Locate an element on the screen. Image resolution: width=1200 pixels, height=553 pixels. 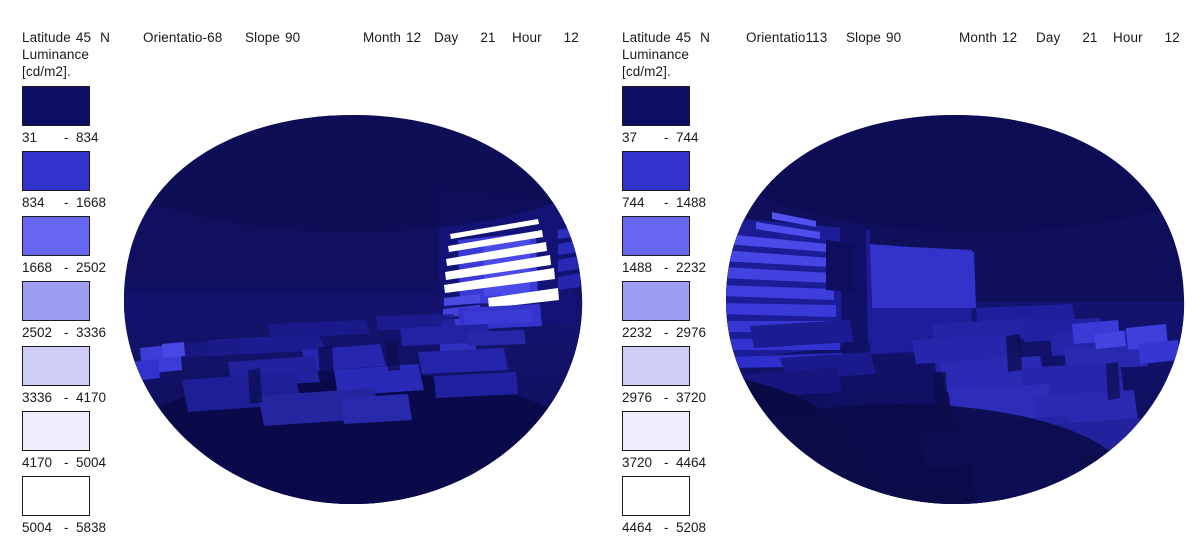
legend-entry: 4170-5004 is located at coordinates (64, 441).